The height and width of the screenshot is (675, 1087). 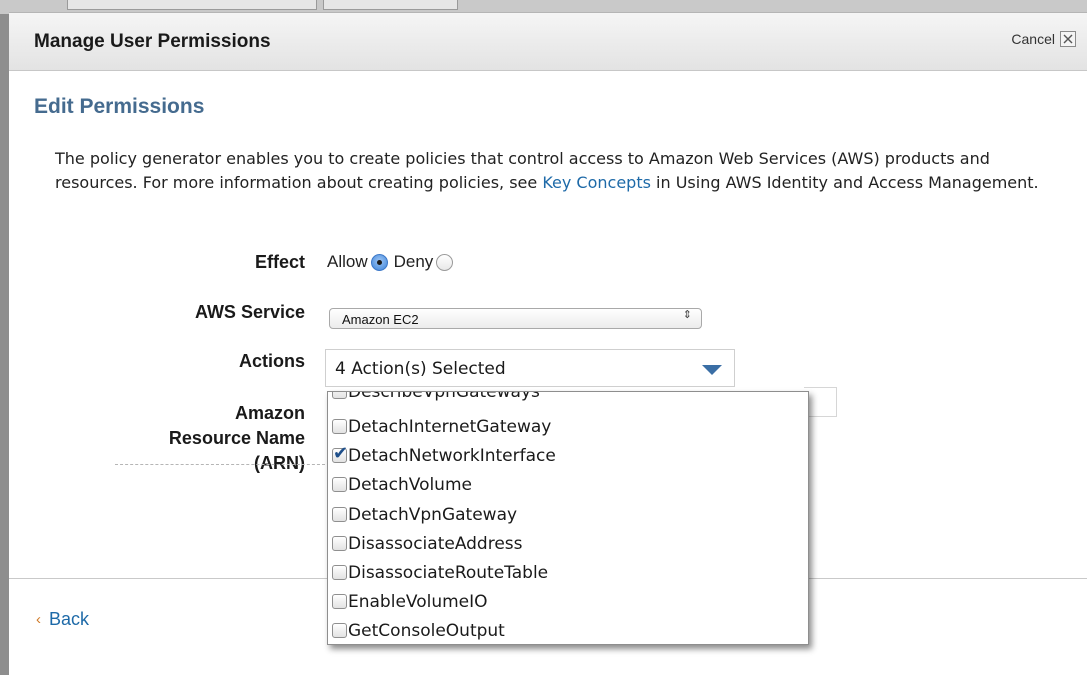 What do you see at coordinates (445, 262) in the screenshot?
I see `deny-radio` at bounding box center [445, 262].